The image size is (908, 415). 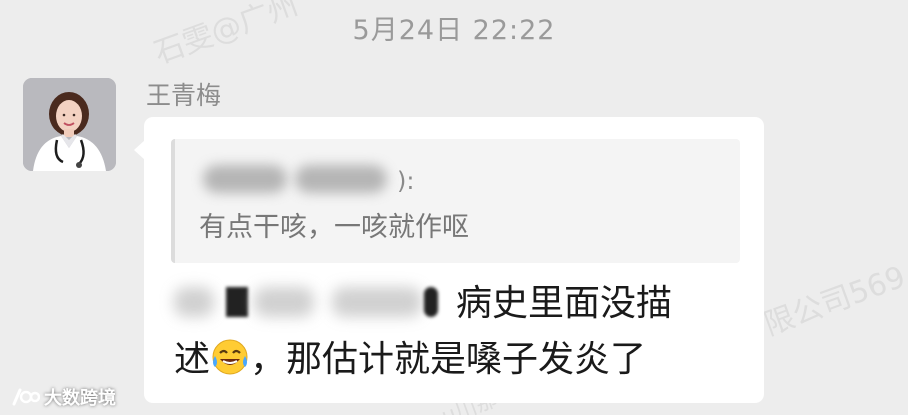 I want to click on message-body-line2-end: ，那估计就是嗓子发炎了, so click(x=448, y=359).